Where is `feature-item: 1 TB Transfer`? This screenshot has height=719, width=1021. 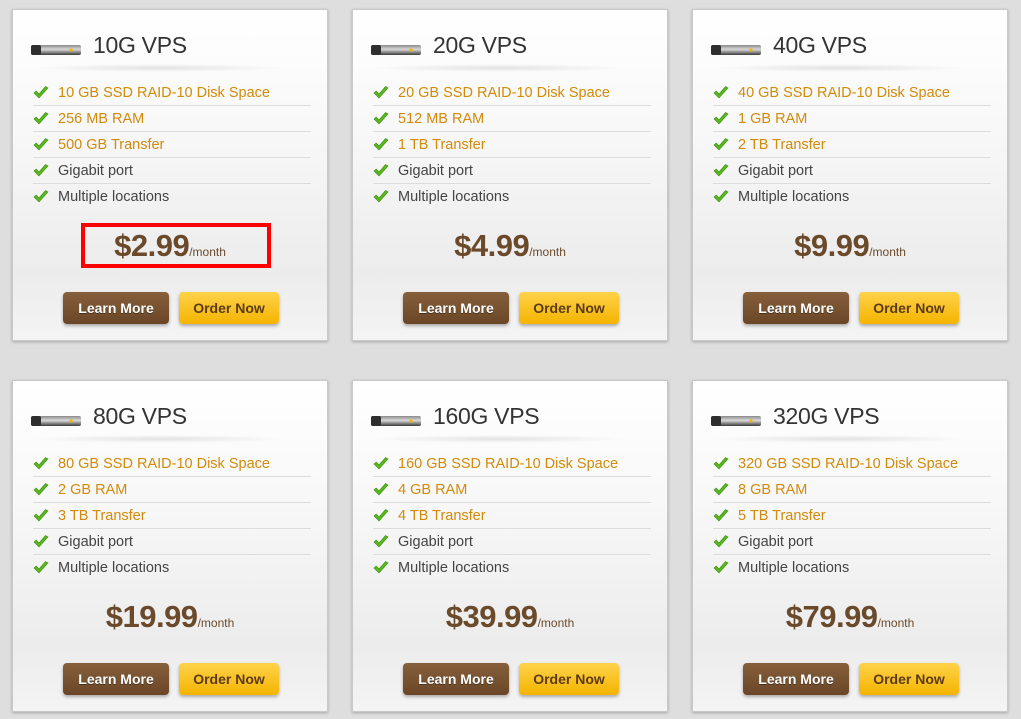
feature-item: 1 TB Transfer is located at coordinates (512, 145).